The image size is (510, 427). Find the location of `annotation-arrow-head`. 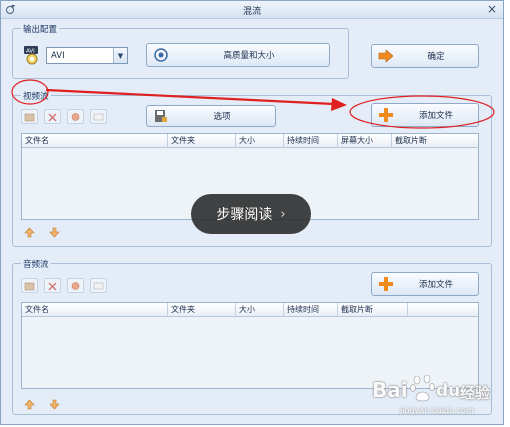

annotation-arrow-head is located at coordinates (339, 104).